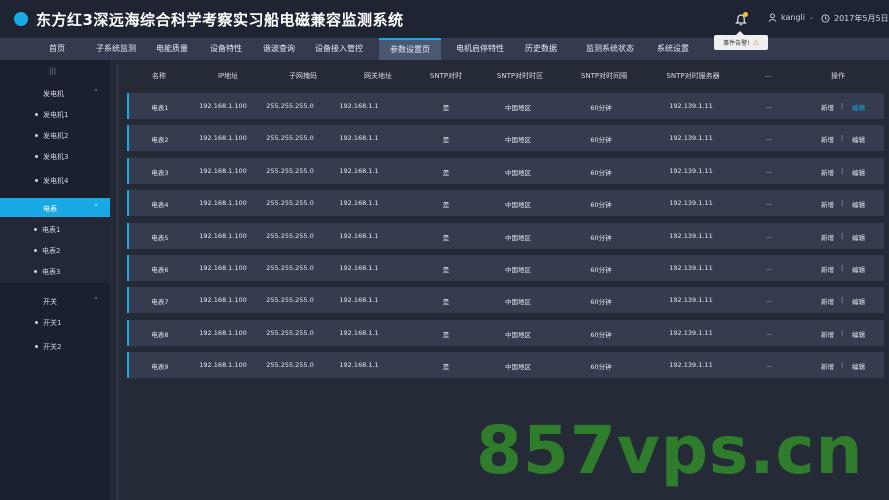 This screenshot has height=500, width=889. What do you see at coordinates (480, 49) in the screenshot?
I see `tab-motor-start-stop: 电机启停特性` at bounding box center [480, 49].